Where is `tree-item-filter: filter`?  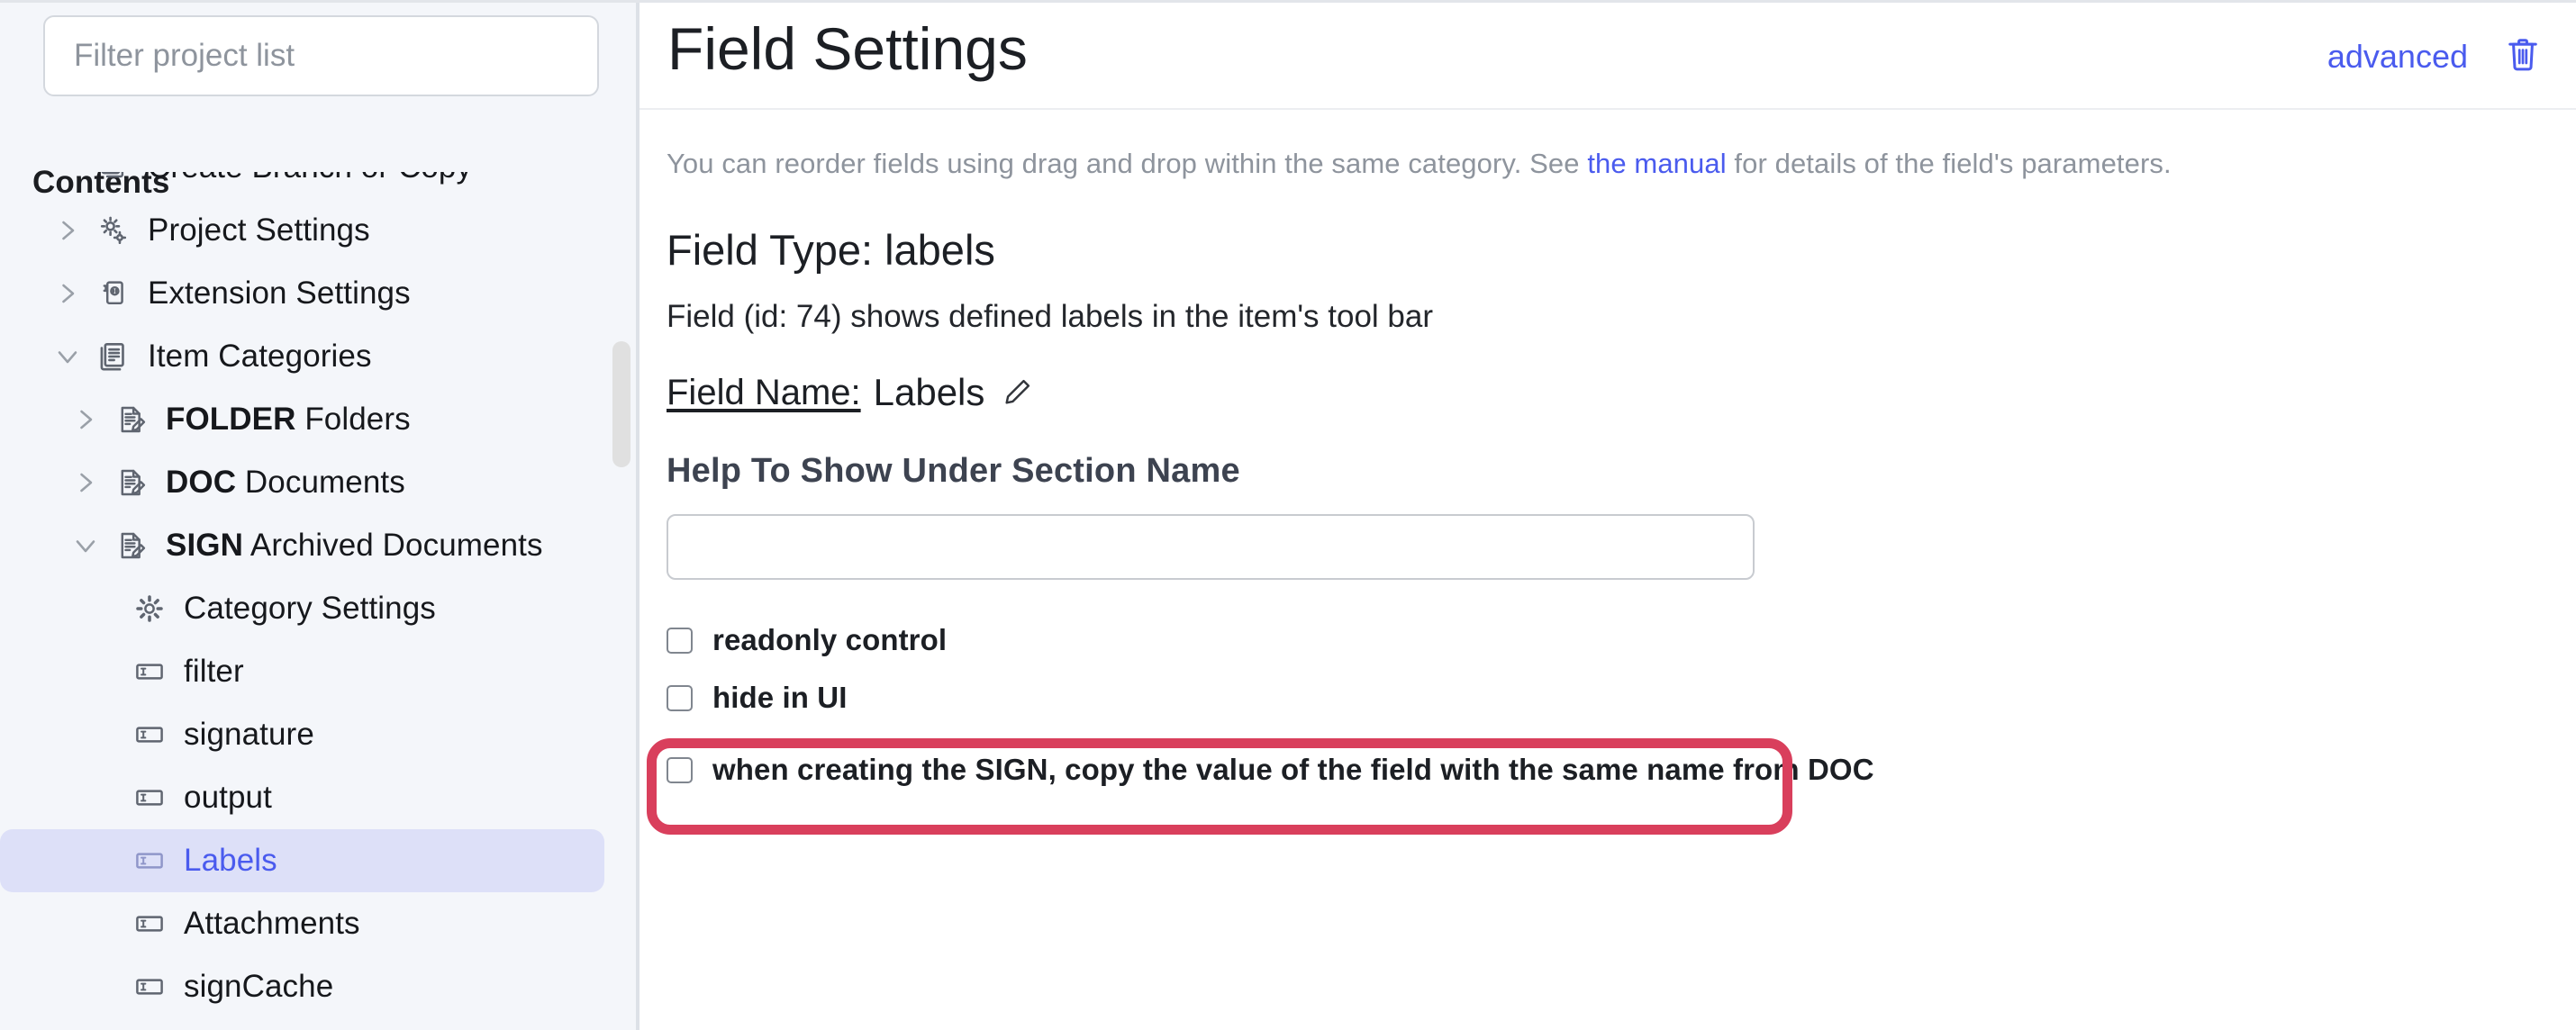
tree-item-filter: filter is located at coordinates (302, 671).